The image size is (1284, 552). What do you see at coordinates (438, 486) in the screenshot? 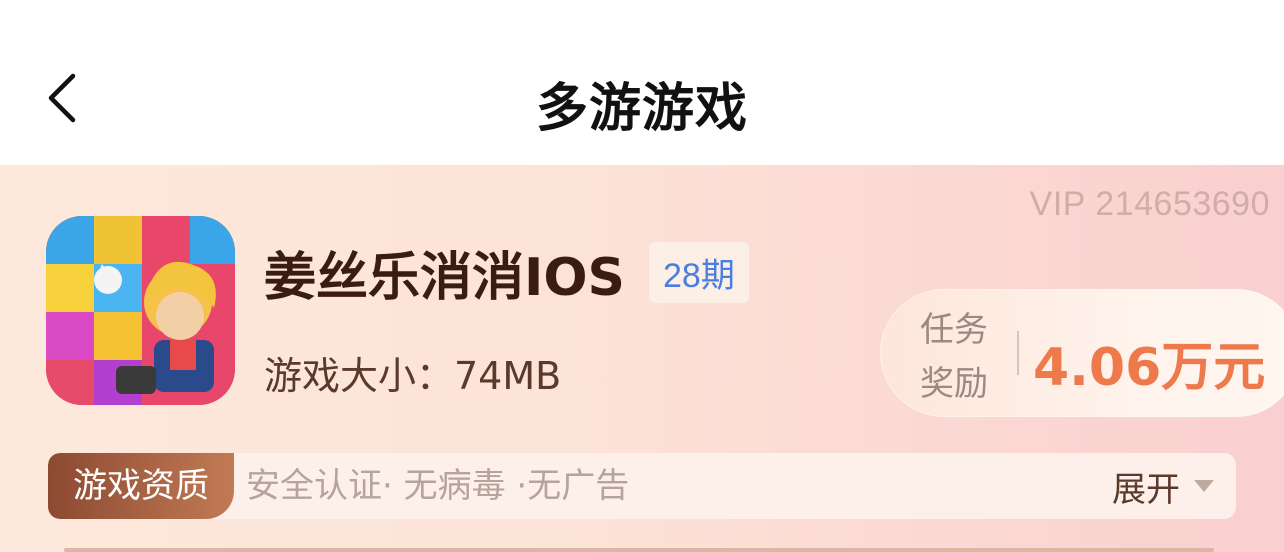
I see `qualification-text: 安全认证· 无病毒 ·无广告` at bounding box center [438, 486].